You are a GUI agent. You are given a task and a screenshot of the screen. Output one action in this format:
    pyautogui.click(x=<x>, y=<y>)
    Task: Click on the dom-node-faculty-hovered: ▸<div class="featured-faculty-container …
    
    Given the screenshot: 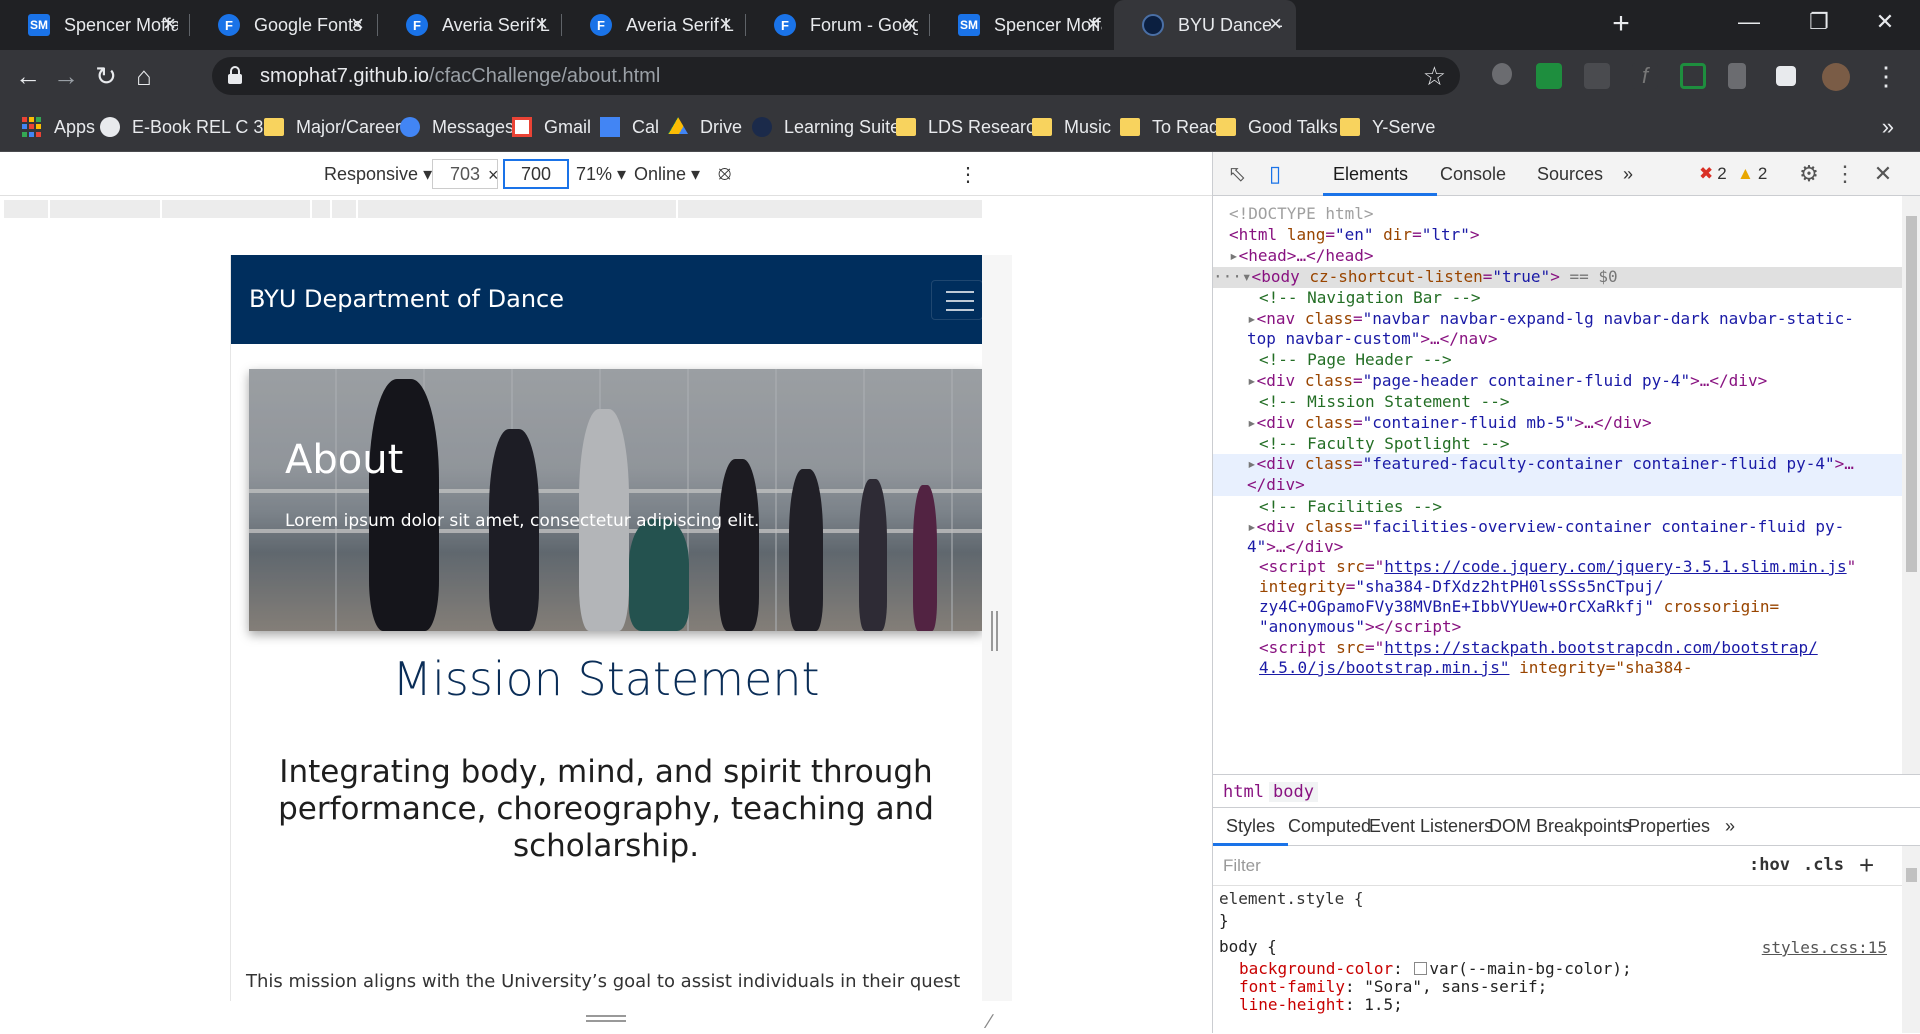 What is the action you would take?
    pyautogui.click(x=1558, y=475)
    